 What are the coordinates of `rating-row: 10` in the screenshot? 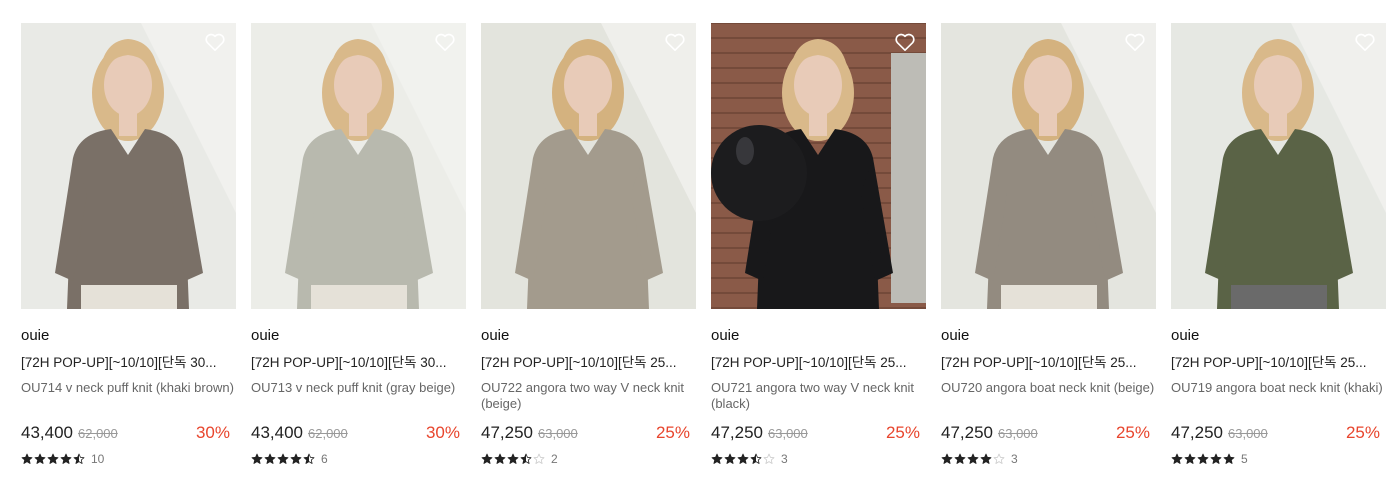 It's located at (128, 459).